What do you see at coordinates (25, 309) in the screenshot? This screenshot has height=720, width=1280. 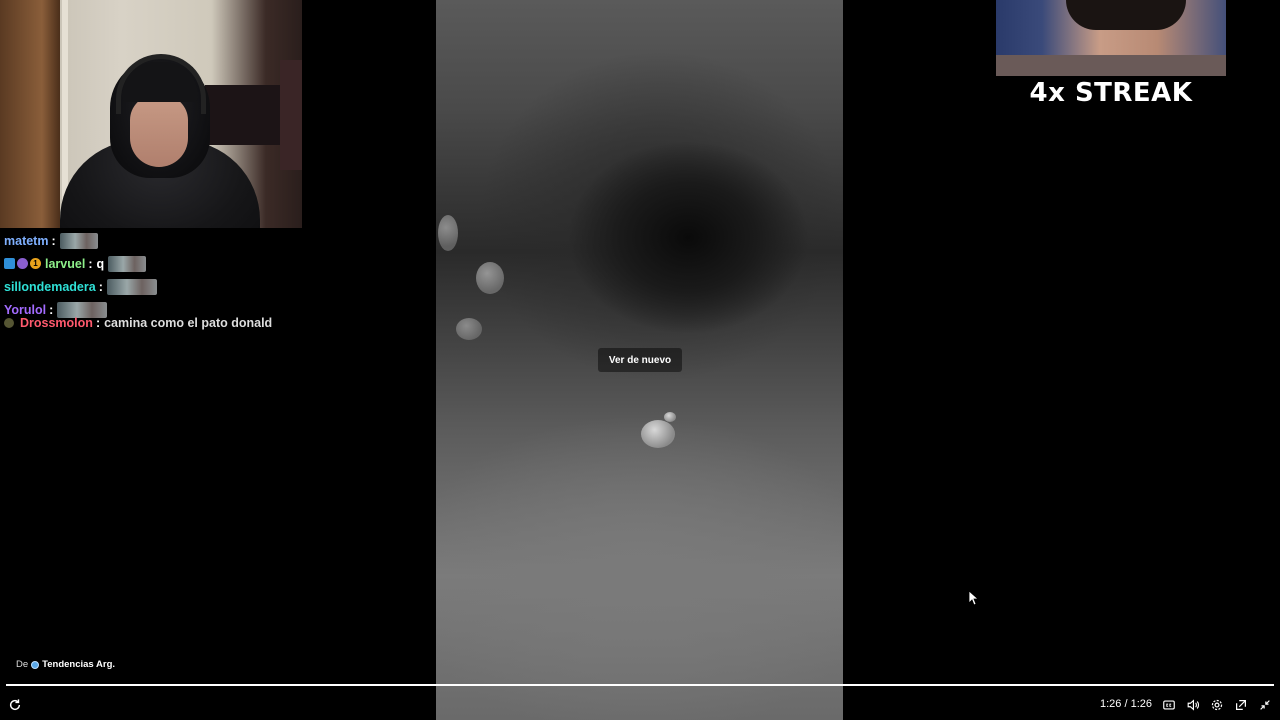 I see `chat-username: Yorulol` at bounding box center [25, 309].